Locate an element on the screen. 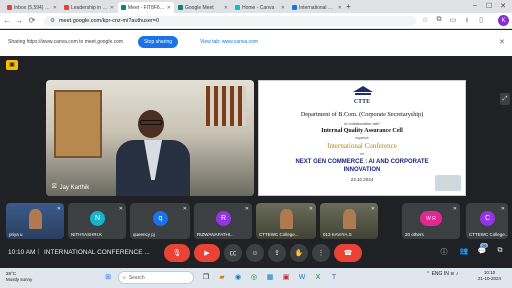 Image resolution: width=512 pixels, height=288 pixels. teams-icon: T is located at coordinates (334, 277).